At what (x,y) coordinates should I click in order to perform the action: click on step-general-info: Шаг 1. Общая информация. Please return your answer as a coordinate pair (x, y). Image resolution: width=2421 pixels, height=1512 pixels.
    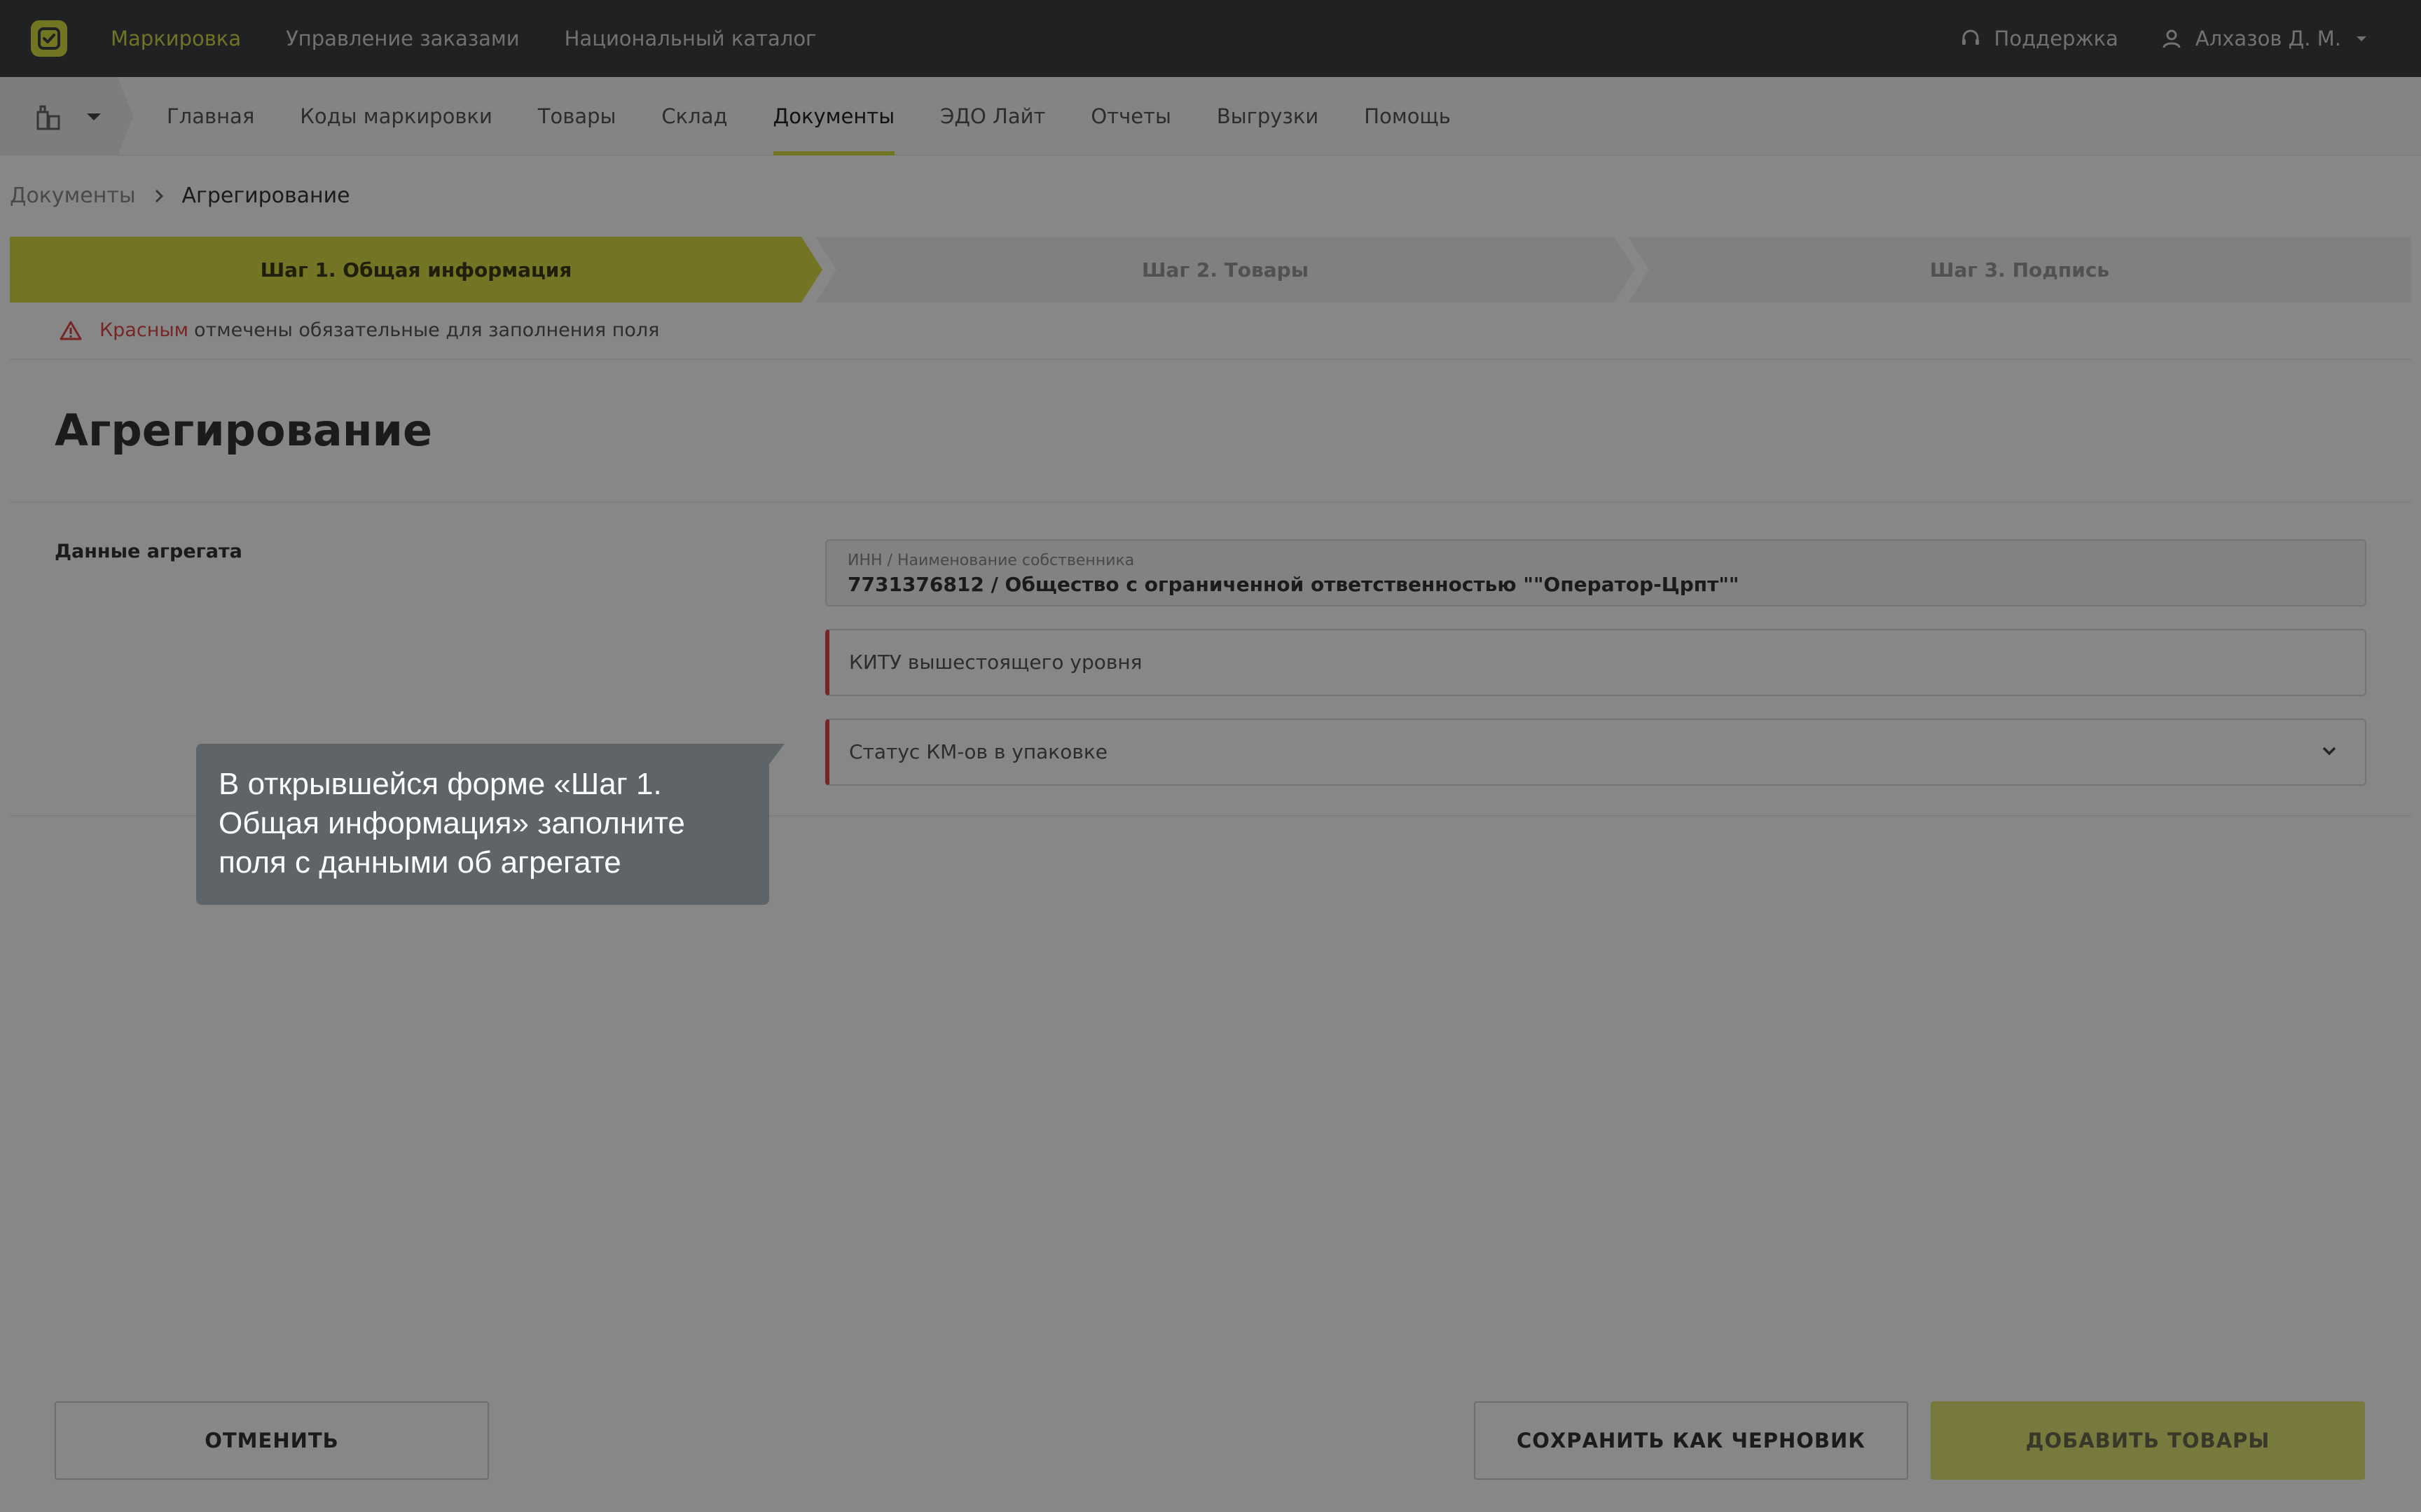
    Looking at the image, I should click on (416, 270).